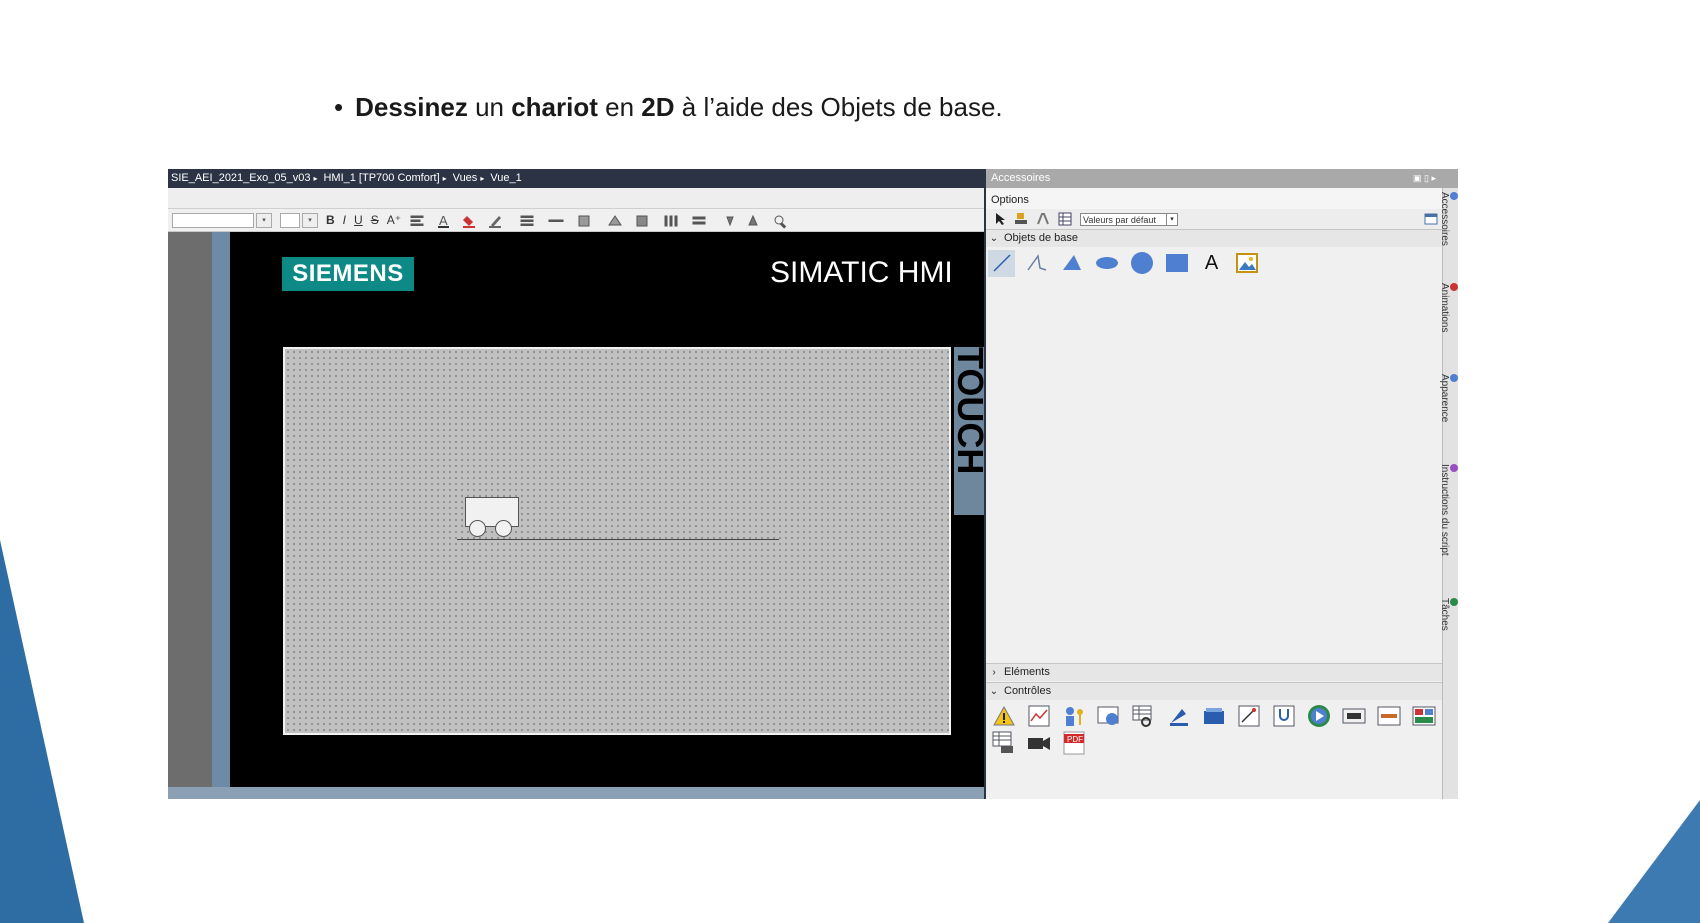 Image resolution: width=1700 pixels, height=923 pixels. I want to click on style-icon, so click(1043, 219).